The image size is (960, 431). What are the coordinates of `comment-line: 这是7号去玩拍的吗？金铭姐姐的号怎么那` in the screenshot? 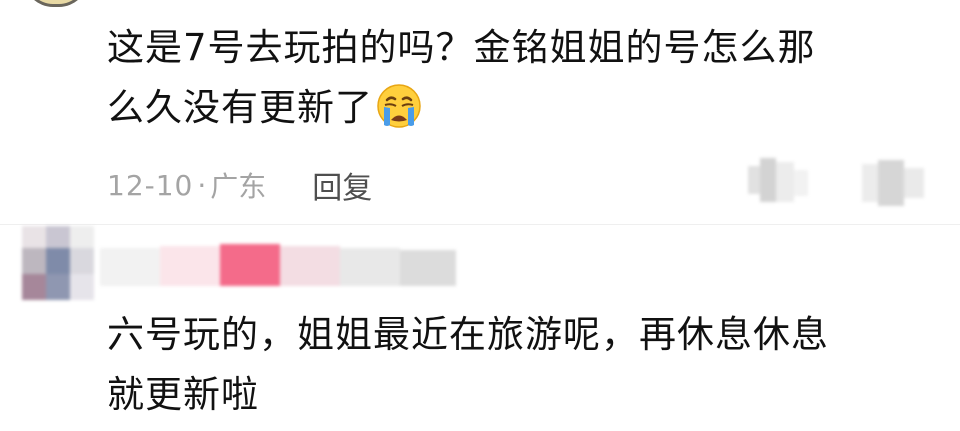 It's located at (507, 48).